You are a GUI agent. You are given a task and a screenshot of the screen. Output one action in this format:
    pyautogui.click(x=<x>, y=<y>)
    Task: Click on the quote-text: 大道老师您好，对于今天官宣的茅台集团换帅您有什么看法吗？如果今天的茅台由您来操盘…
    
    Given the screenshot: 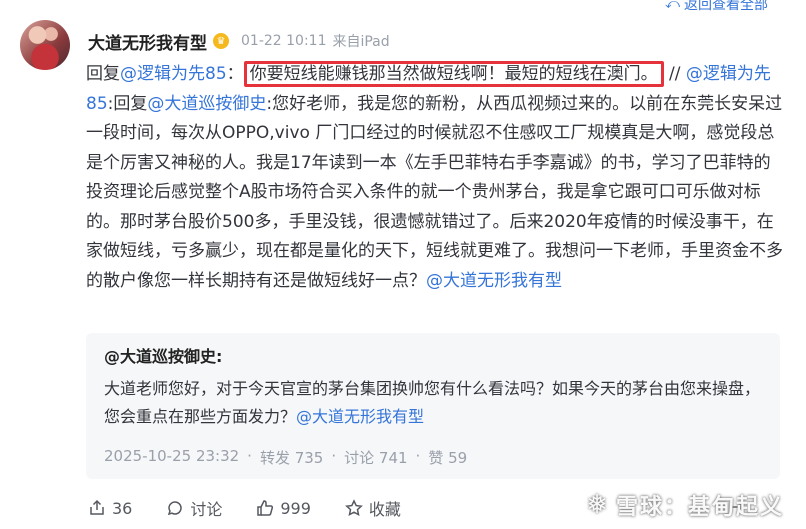 What is the action you would take?
    pyautogui.click(x=433, y=403)
    